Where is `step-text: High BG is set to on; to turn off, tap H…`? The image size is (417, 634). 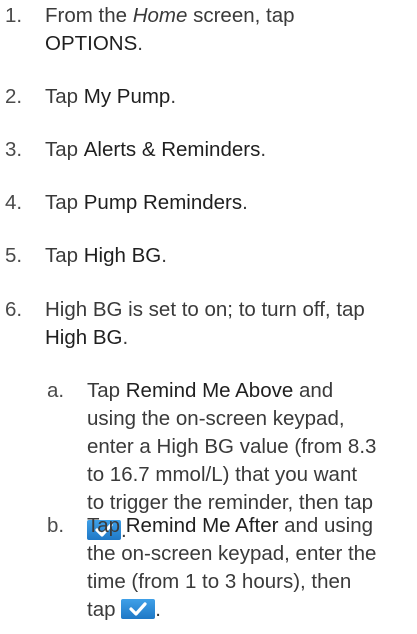
step-text: High BG is set to on; to turn off, tap H… is located at coordinates (205, 323).